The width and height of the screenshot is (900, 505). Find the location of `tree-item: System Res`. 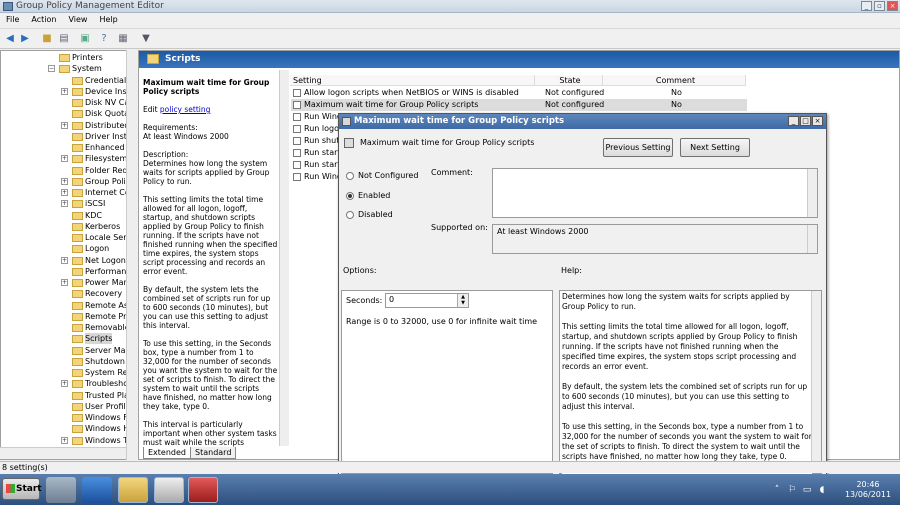

tree-item: System Res is located at coordinates (68, 372).